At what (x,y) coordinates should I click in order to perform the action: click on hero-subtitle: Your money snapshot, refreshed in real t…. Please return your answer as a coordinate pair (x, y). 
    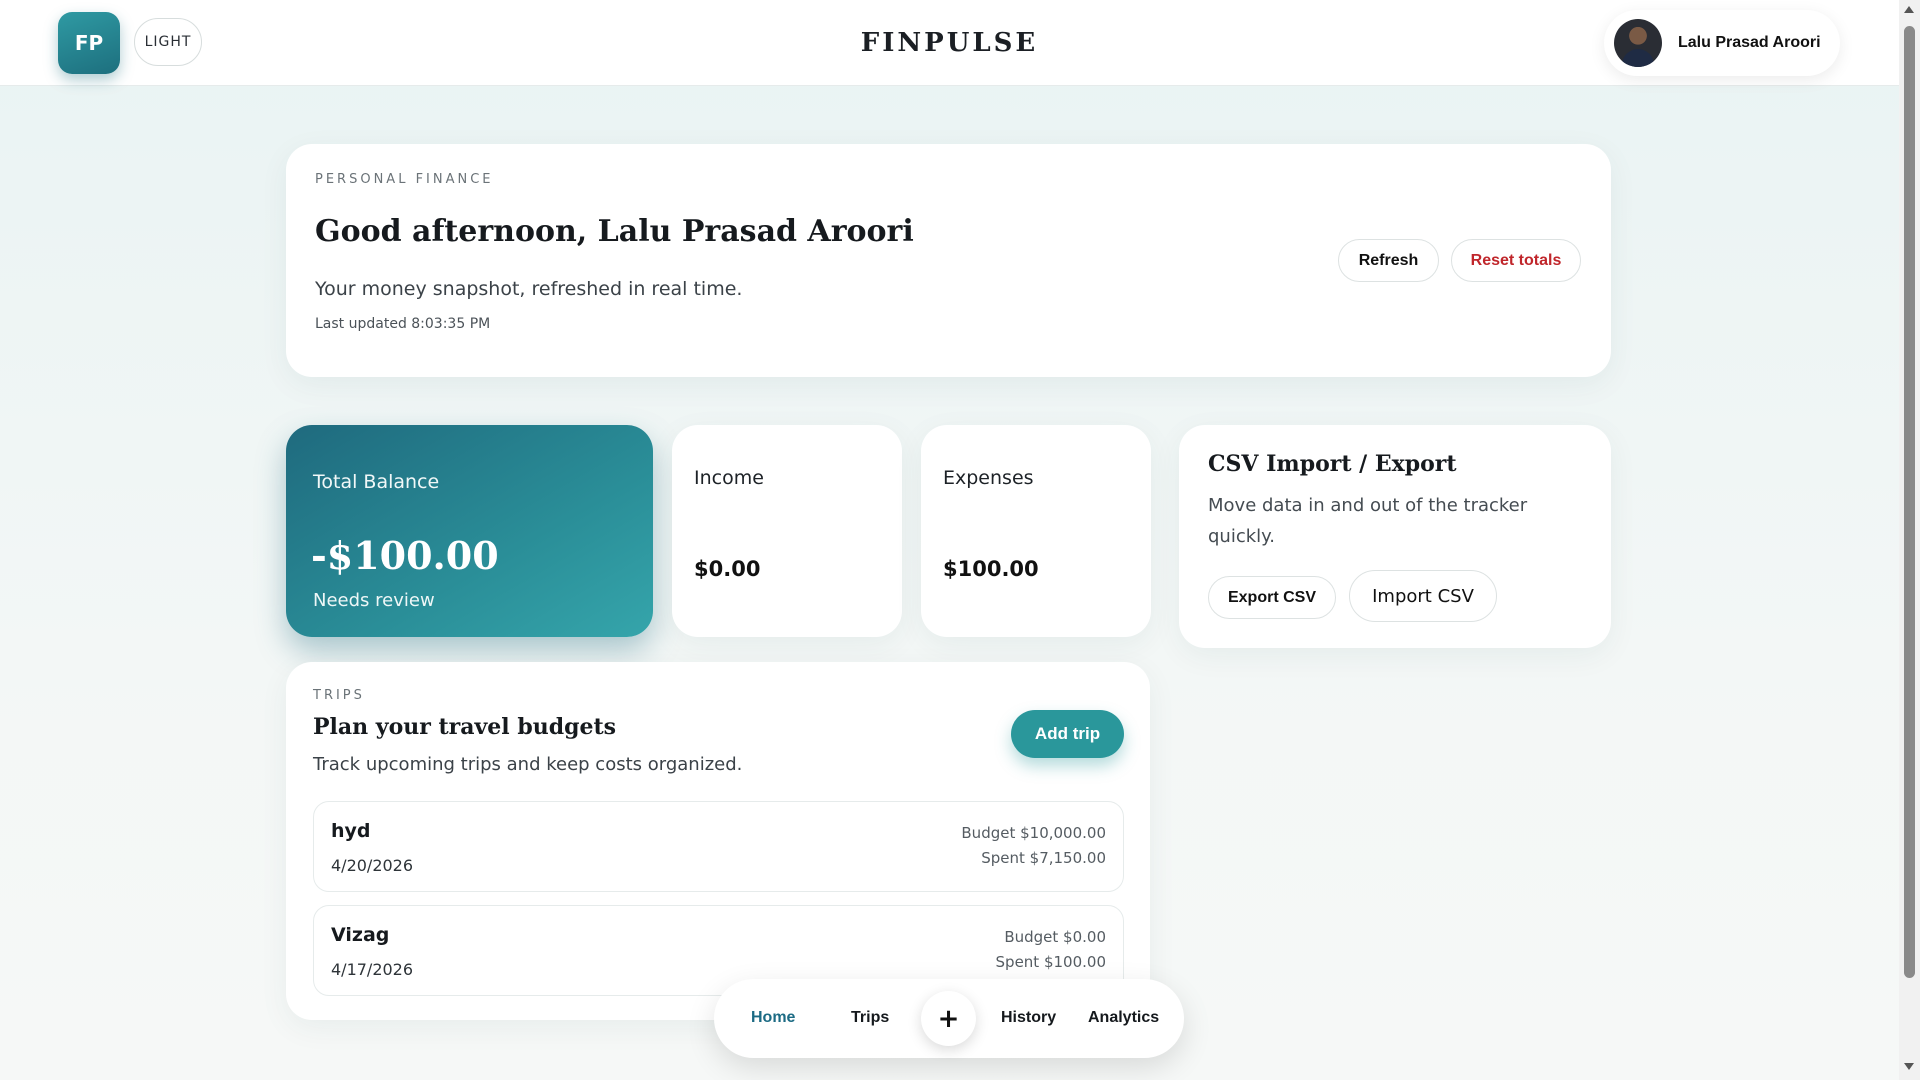
    Looking at the image, I should click on (529, 289).